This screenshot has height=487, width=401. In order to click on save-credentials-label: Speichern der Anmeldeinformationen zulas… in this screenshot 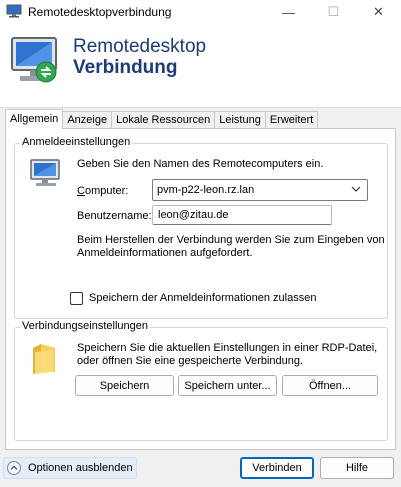, I will do `click(202, 298)`.